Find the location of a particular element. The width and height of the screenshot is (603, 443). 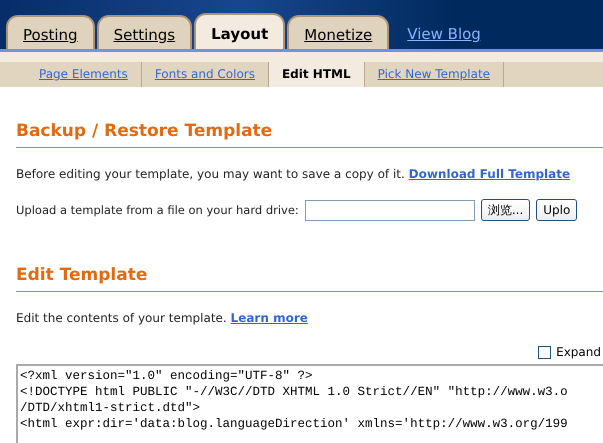

download-link: Download Full Template is located at coordinates (489, 174).